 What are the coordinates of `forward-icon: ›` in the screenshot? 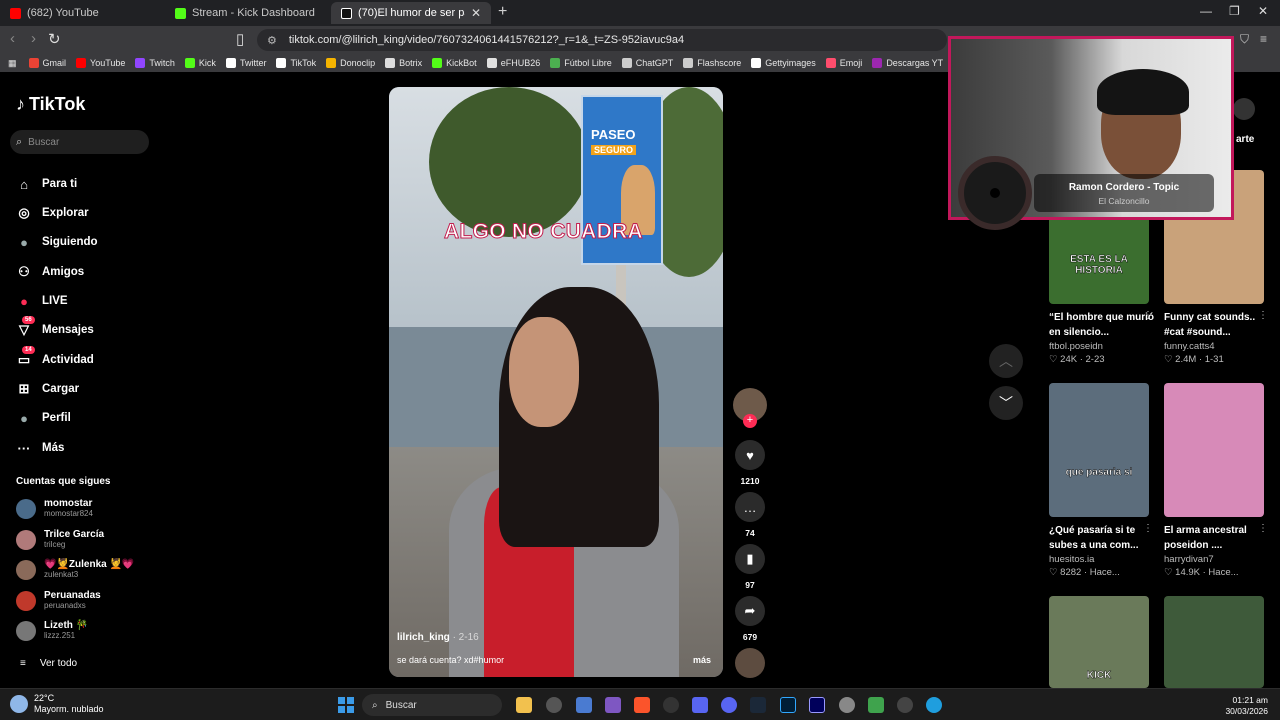 It's located at (33, 38).